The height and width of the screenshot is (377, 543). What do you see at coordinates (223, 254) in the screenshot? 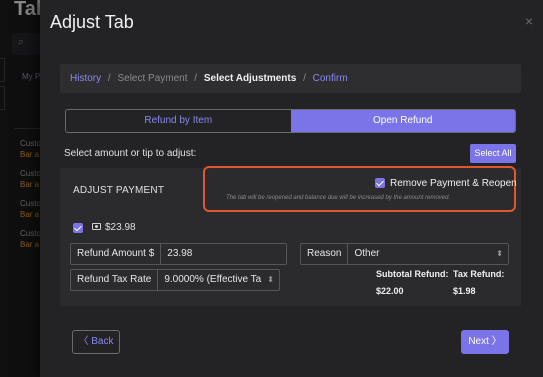
I see `refund-amount-input: 23.98` at bounding box center [223, 254].